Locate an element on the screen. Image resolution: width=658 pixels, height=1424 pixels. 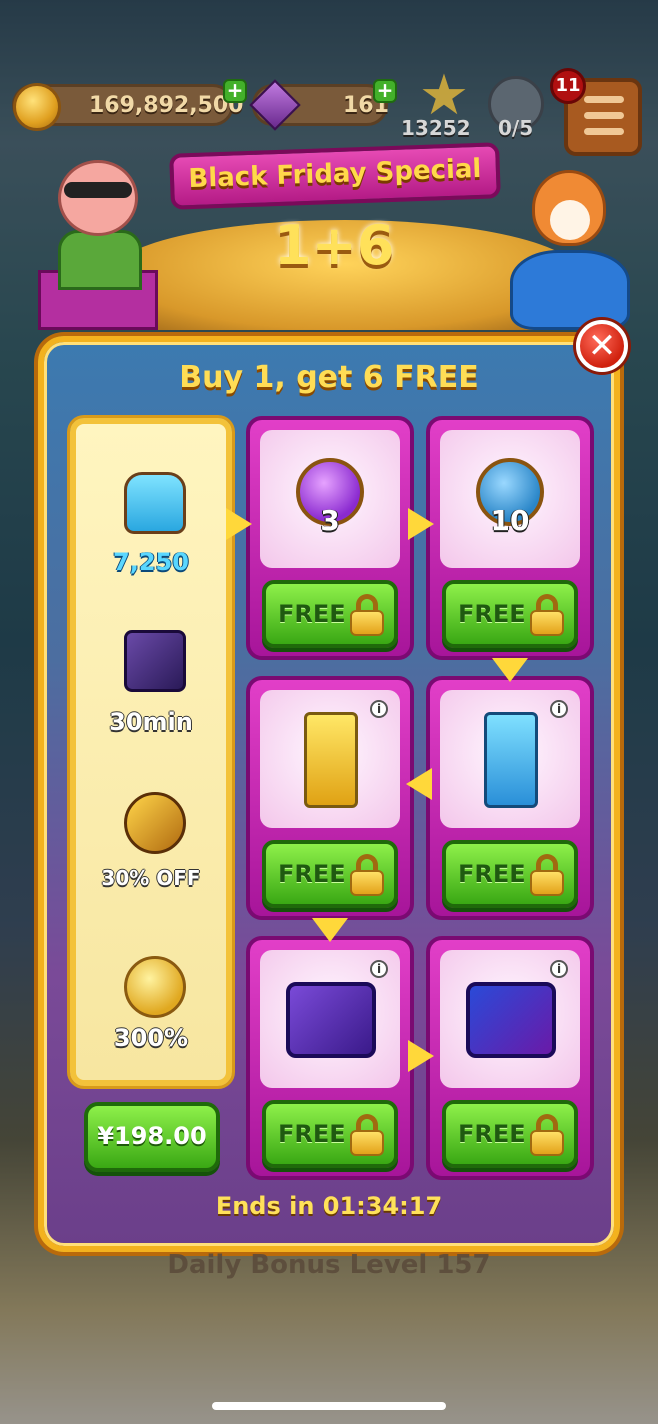
banner-ribbon: Black Friday Special is located at coordinates (335, 176).